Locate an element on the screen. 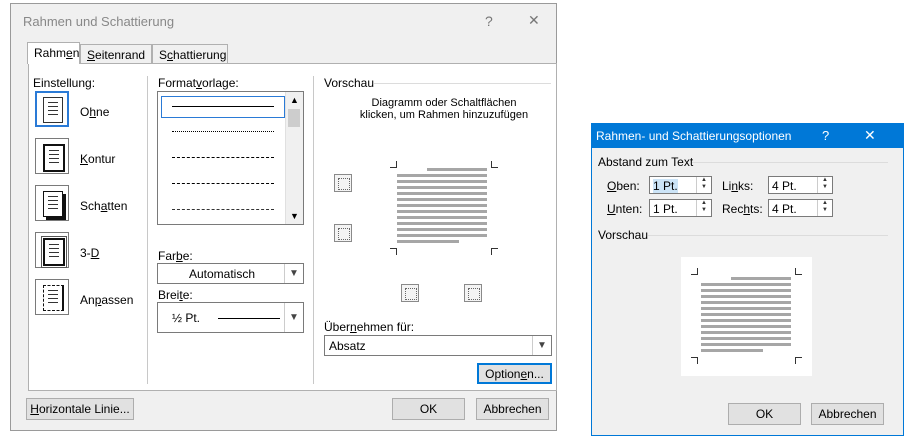  farbe-value: Automatisch is located at coordinates (222, 274).